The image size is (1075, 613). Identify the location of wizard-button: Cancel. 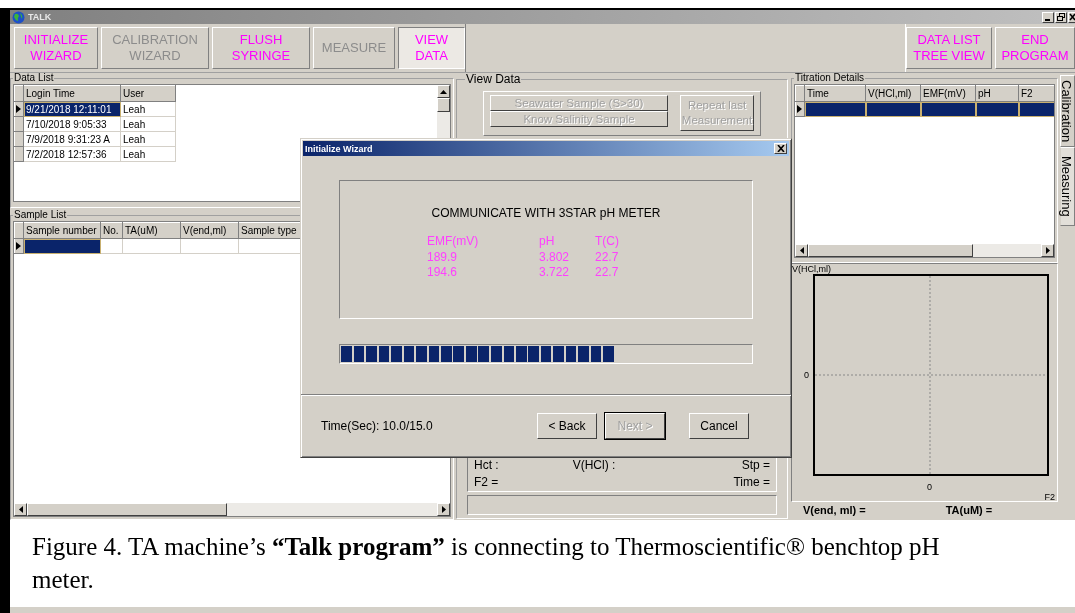
(719, 426).